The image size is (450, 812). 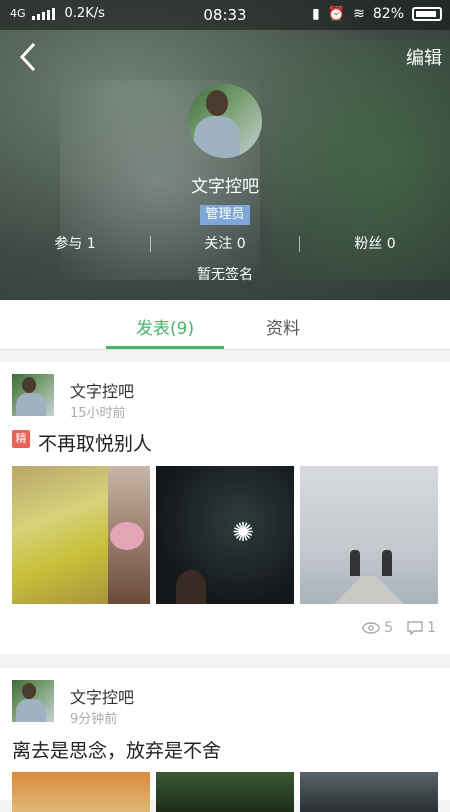 I want to click on featured-badge: 精, so click(x=21, y=439).